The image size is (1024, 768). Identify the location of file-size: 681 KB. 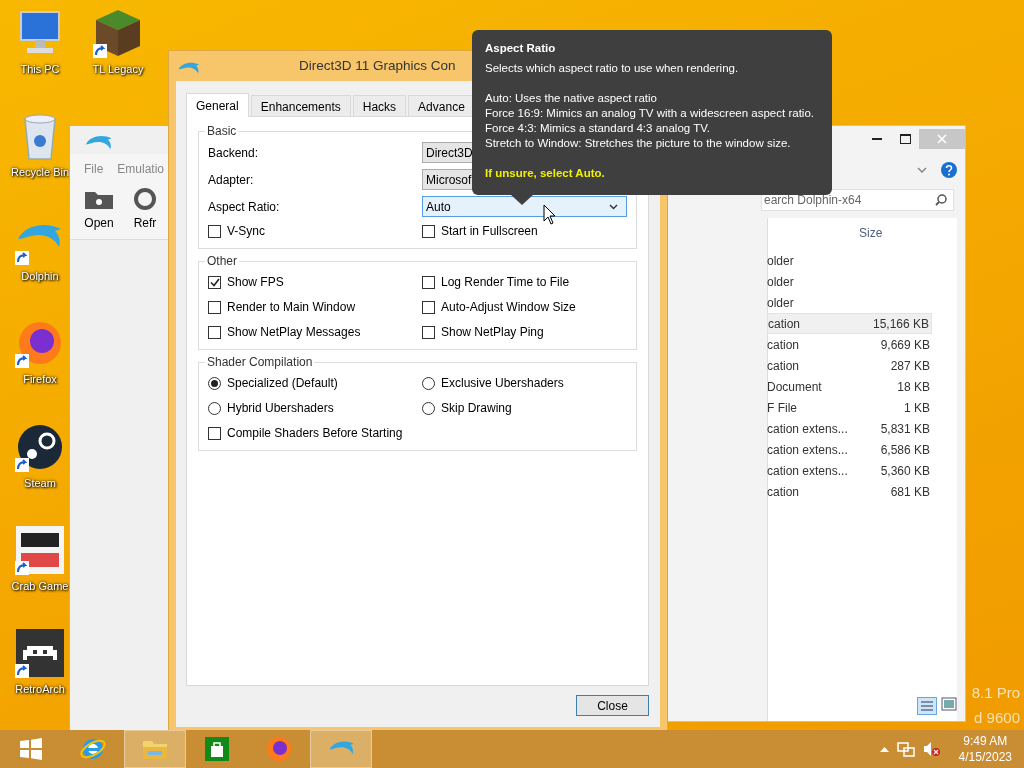
(910, 492).